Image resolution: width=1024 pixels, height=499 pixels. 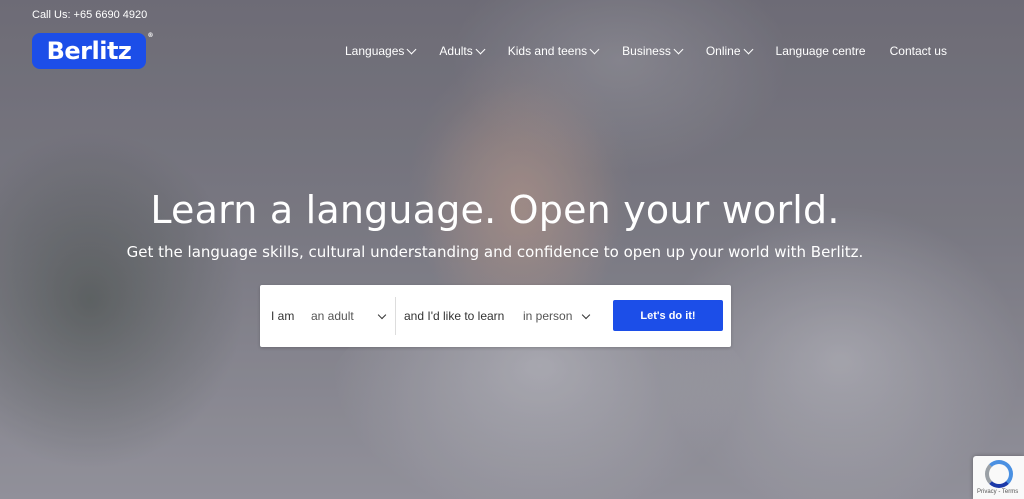 I want to click on nav-kids-and-teens: Kids and teens, so click(x=553, y=51).